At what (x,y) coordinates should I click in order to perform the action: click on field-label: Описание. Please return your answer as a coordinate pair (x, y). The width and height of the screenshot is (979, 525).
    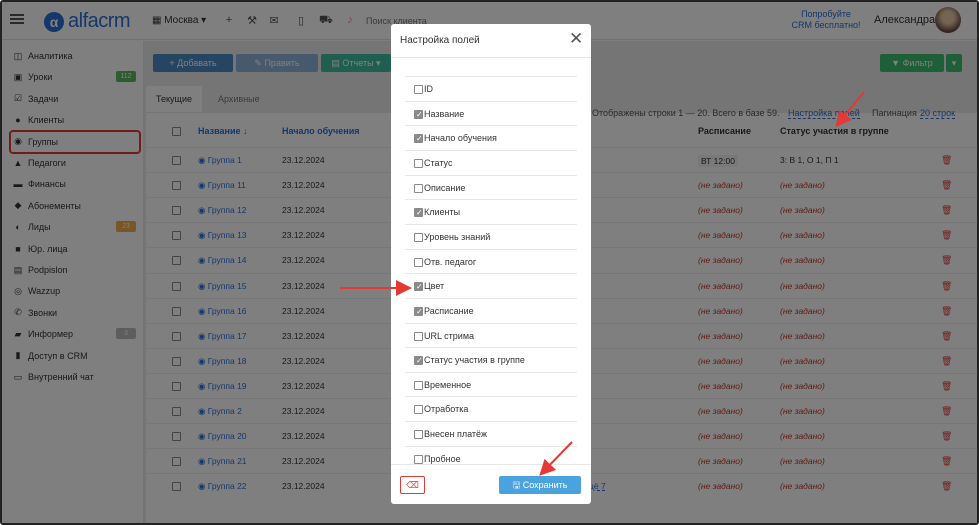
    Looking at the image, I should click on (445, 187).